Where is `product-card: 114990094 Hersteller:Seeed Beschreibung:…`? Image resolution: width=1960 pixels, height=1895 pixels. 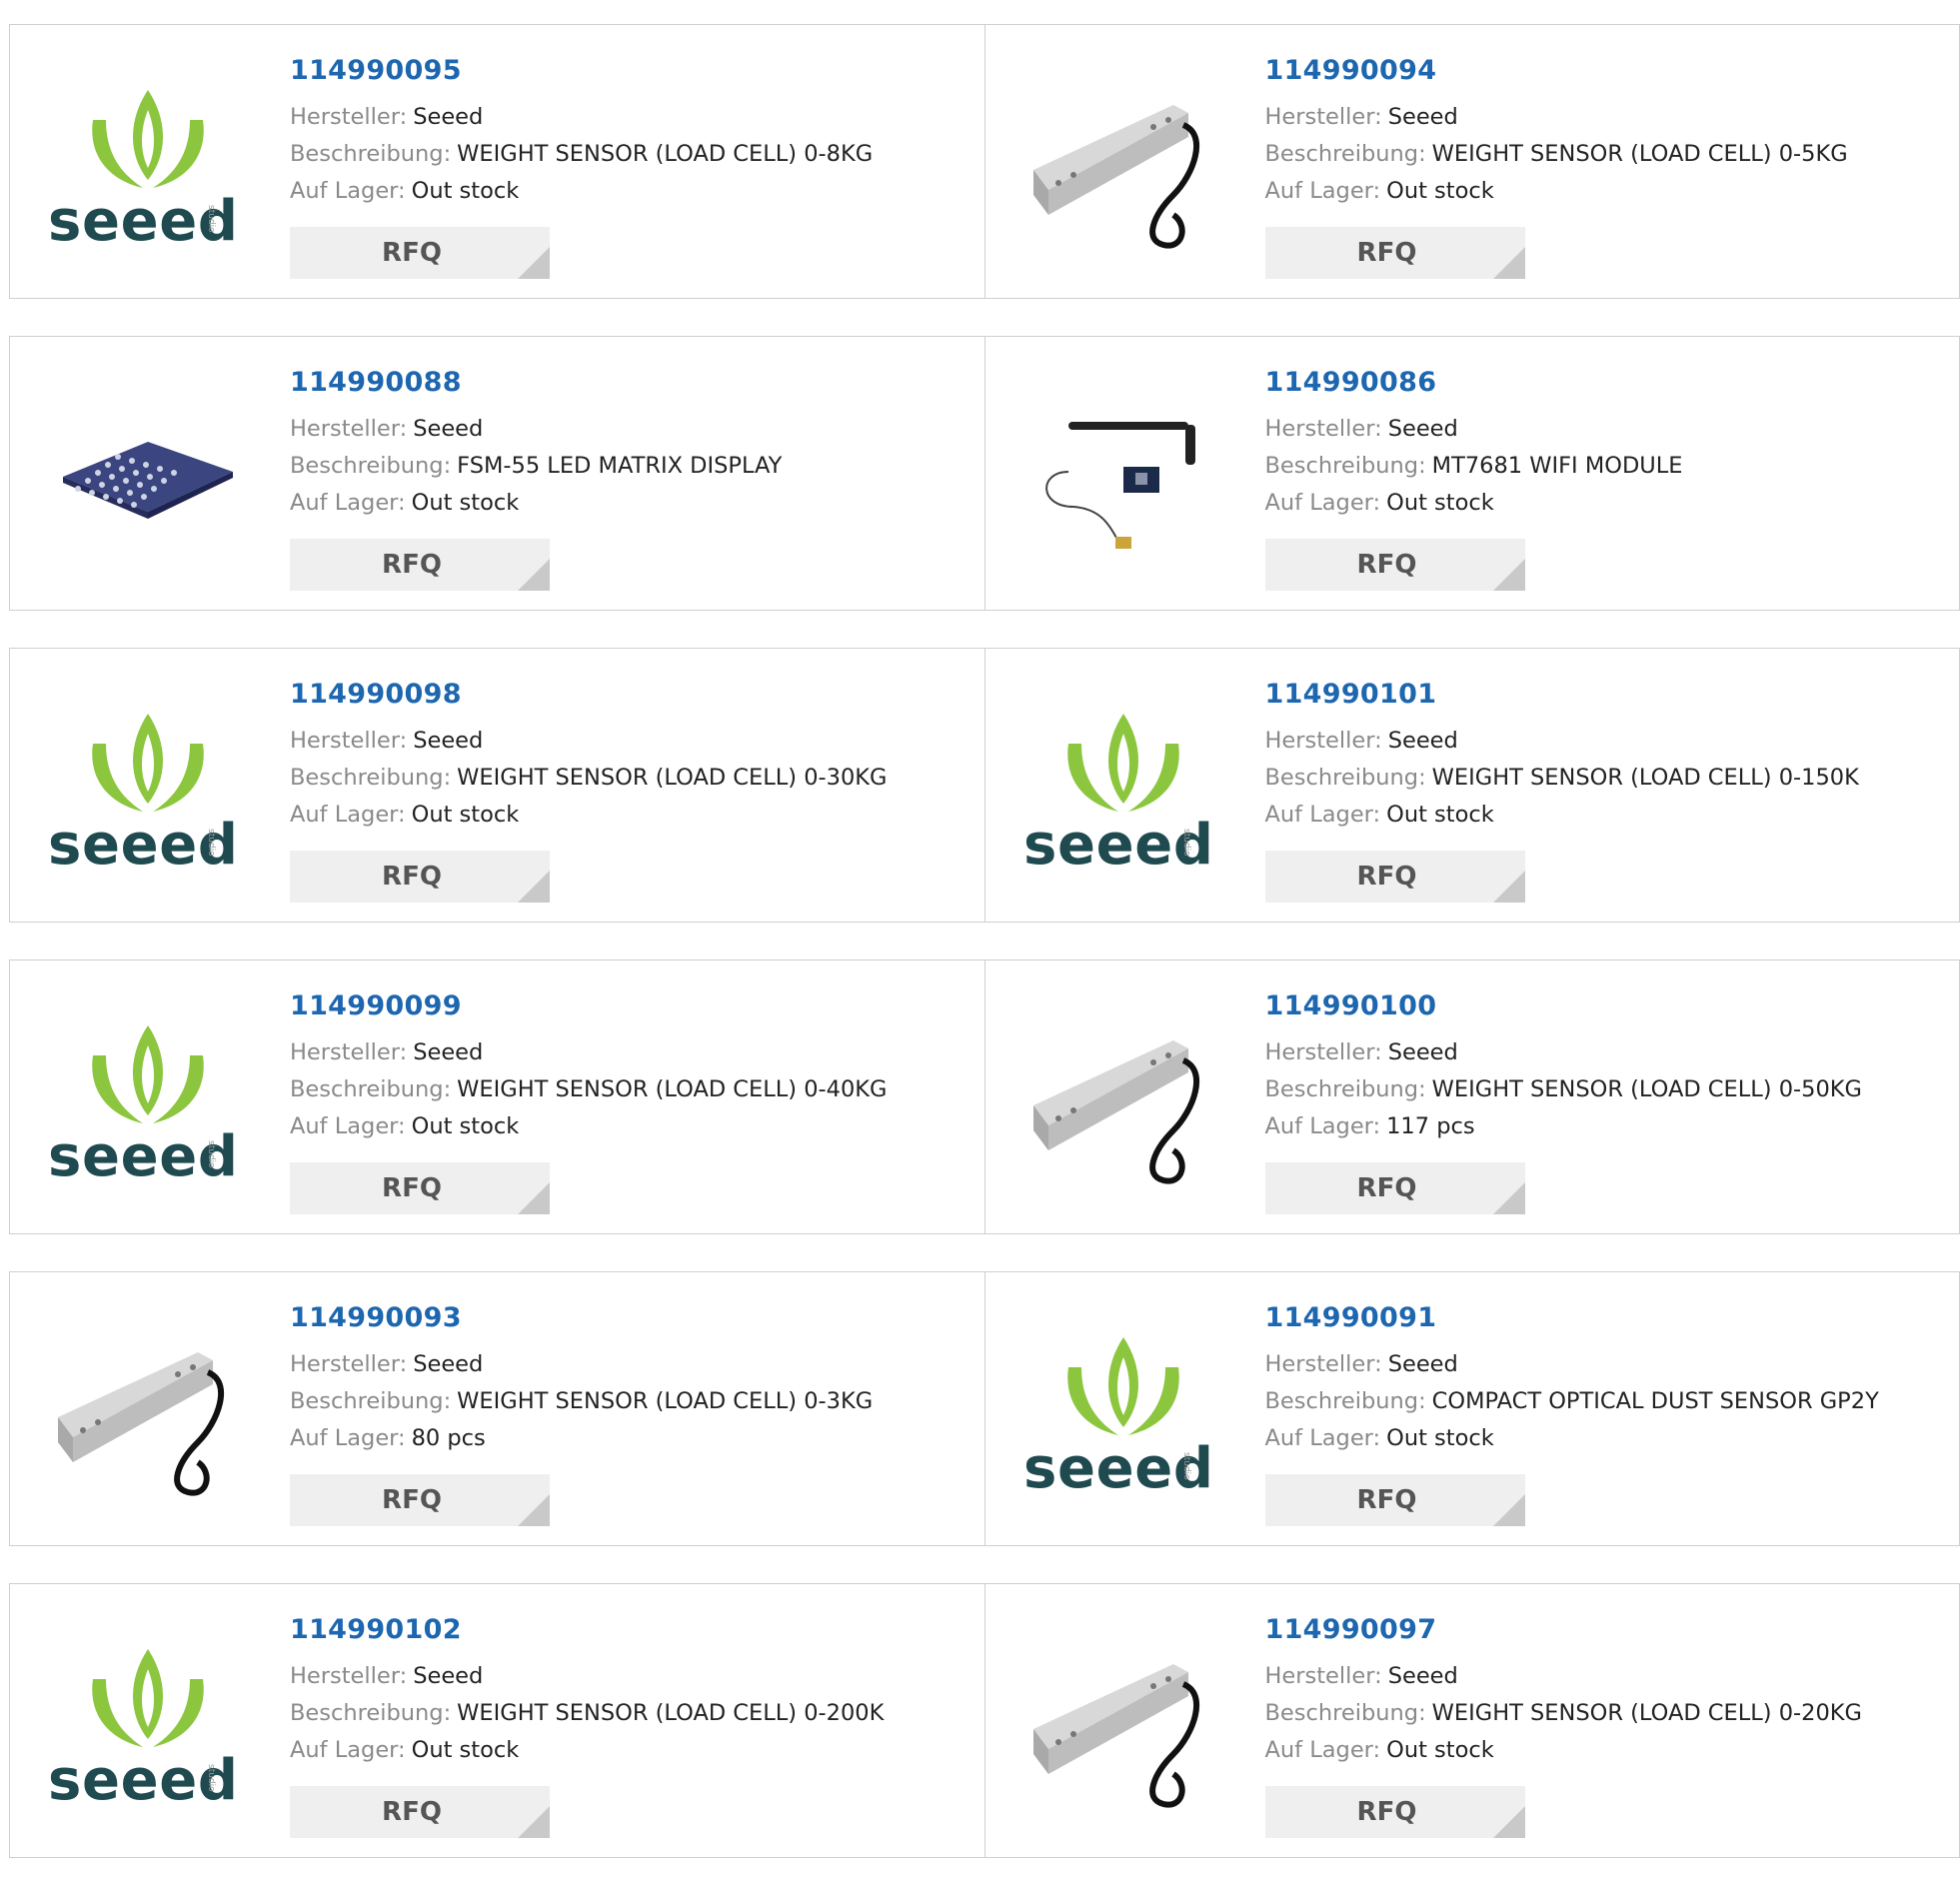
product-card: 114990094 Hersteller:Seeed Beschreibung:… is located at coordinates (1472, 161).